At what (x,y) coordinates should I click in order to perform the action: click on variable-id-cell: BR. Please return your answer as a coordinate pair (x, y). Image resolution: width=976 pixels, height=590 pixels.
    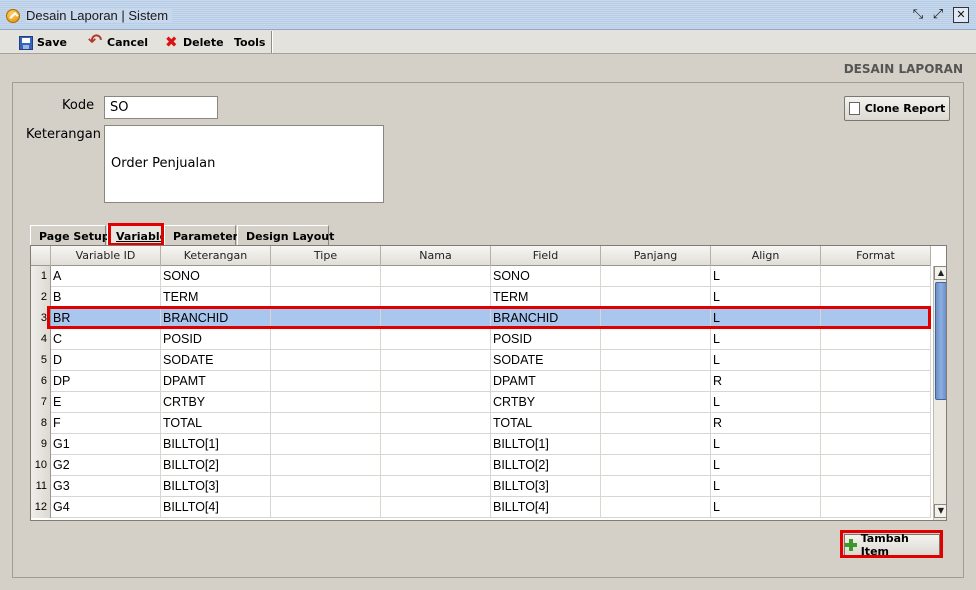
    Looking at the image, I should click on (106, 318).